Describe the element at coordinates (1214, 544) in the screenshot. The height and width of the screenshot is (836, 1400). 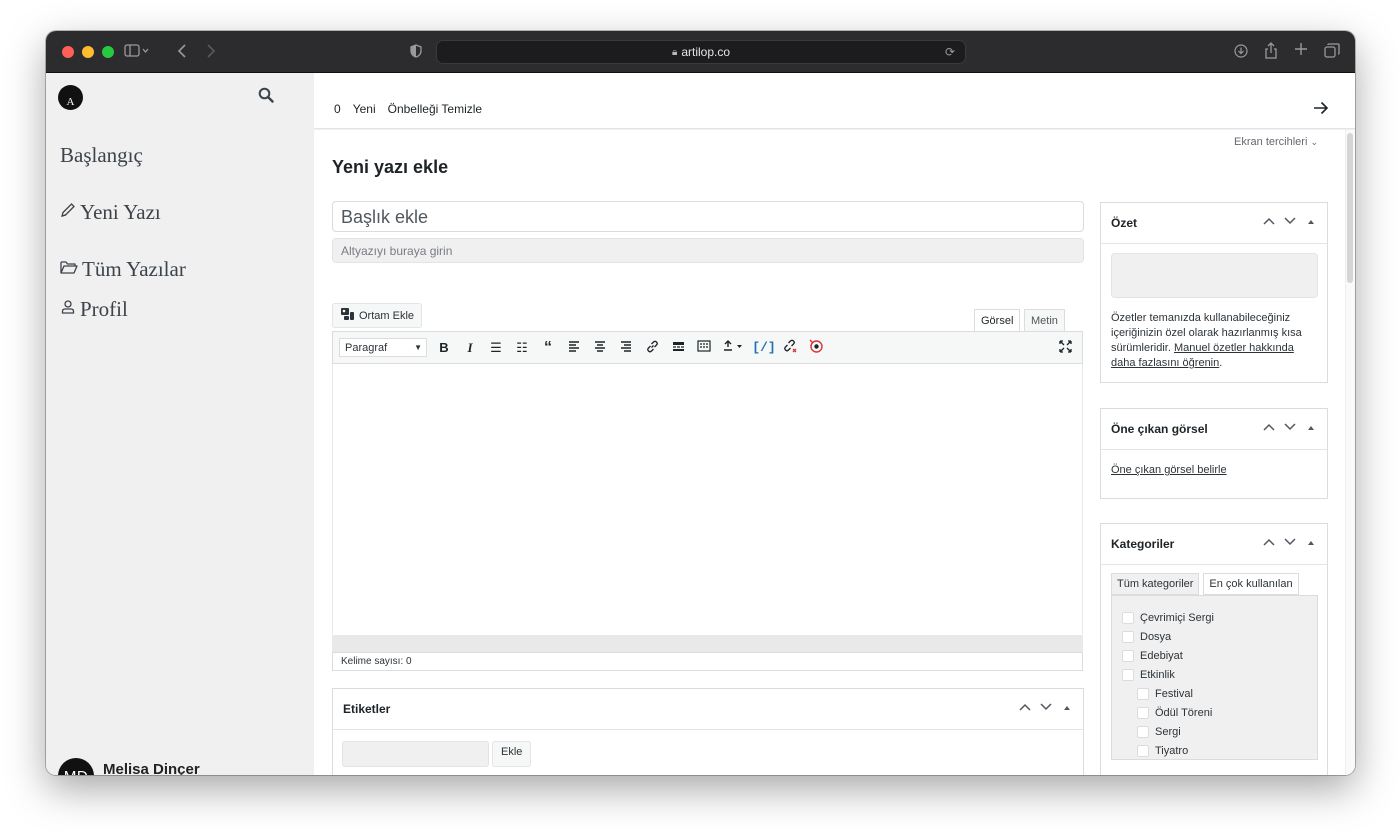
I see `categories-box-header: Kategoriler` at that location.